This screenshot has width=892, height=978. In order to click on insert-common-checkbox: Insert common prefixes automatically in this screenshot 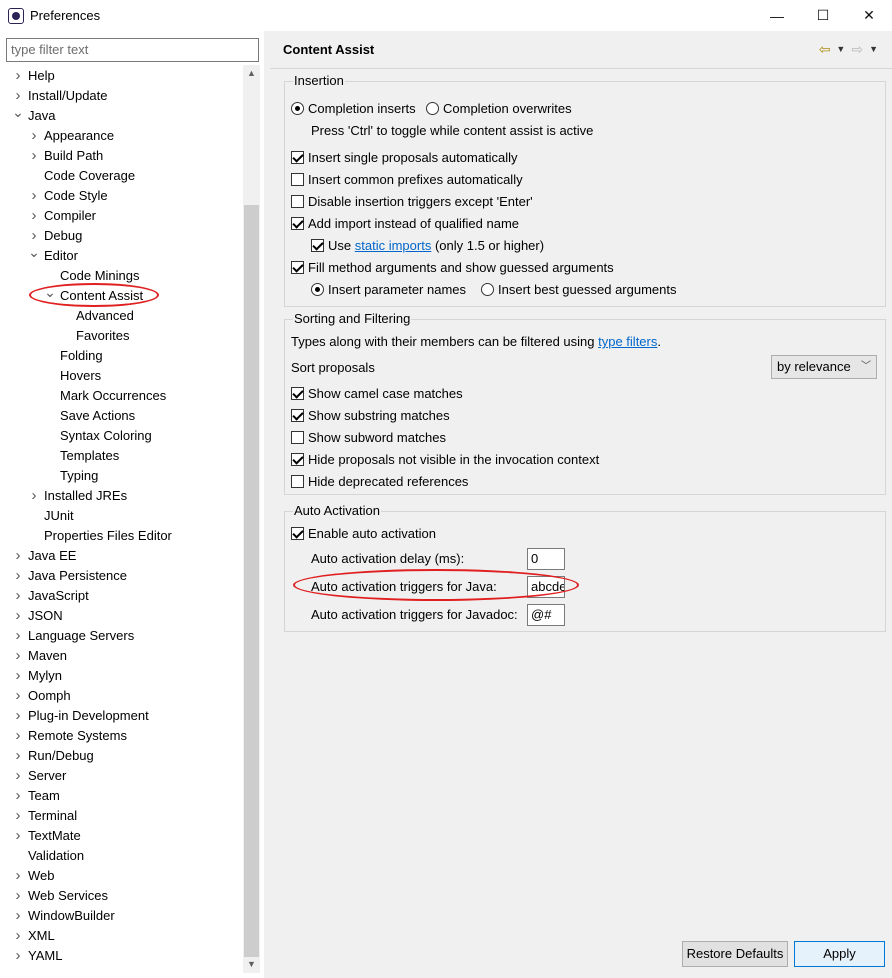, I will do `click(407, 180)`.